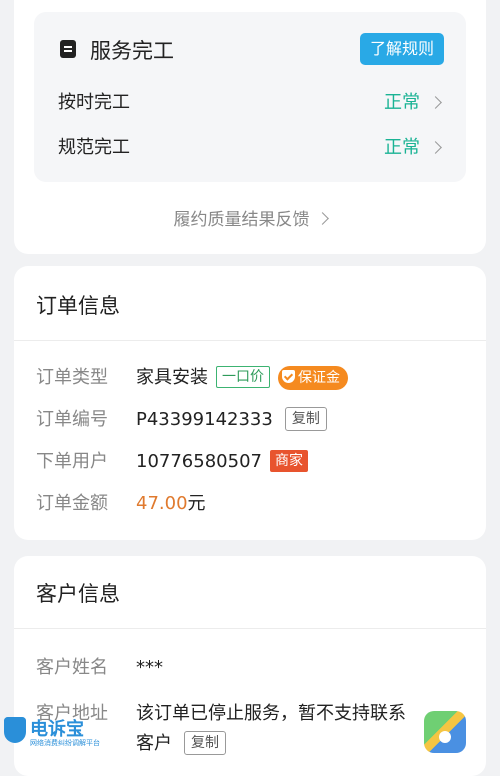 The image size is (500, 776). What do you see at coordinates (288, 461) in the screenshot?
I see `merchant-tag: 商家` at bounding box center [288, 461].